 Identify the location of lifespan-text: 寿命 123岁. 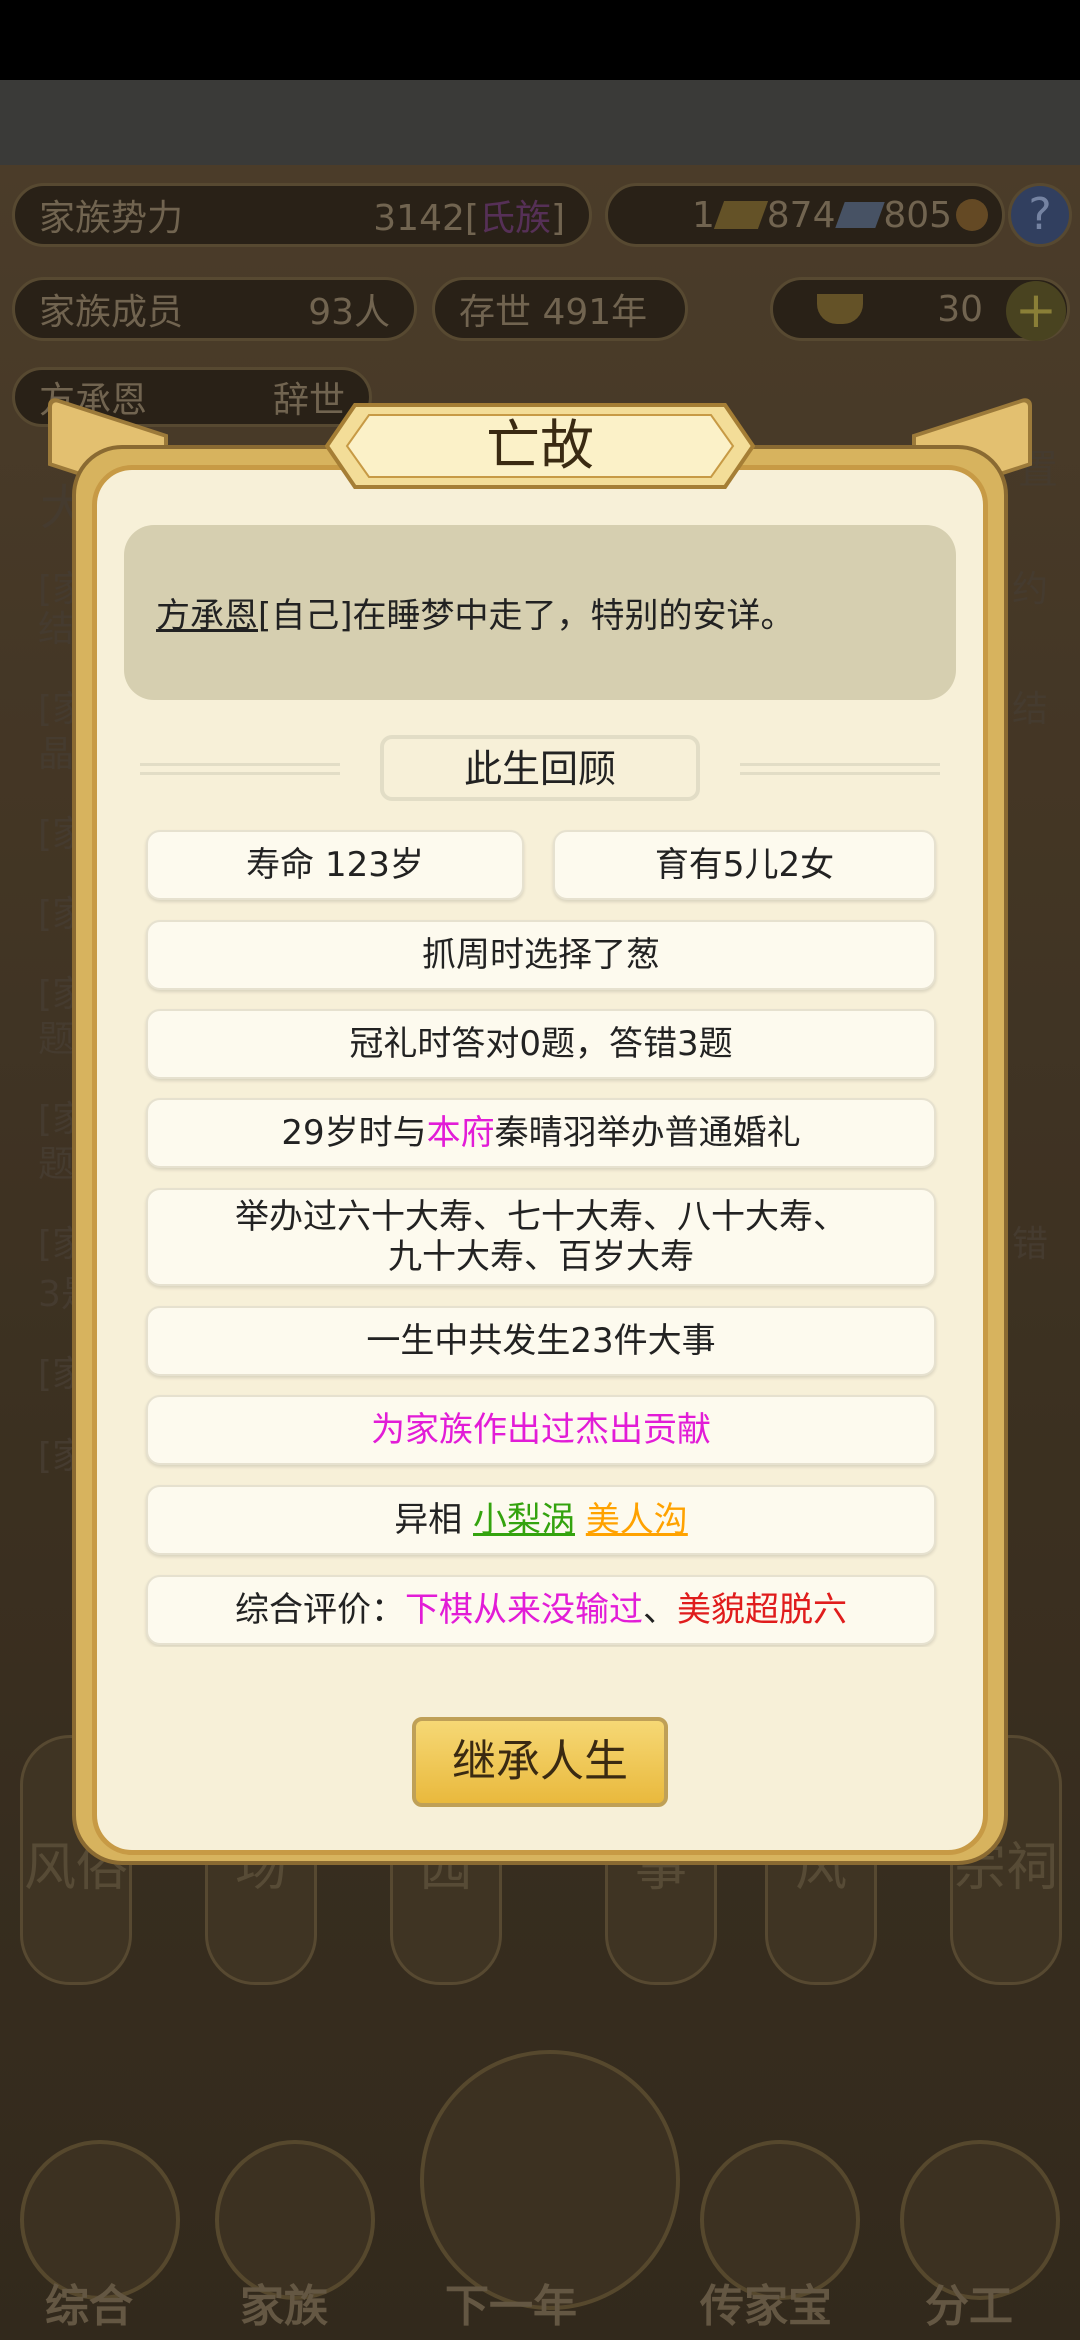
(335, 865).